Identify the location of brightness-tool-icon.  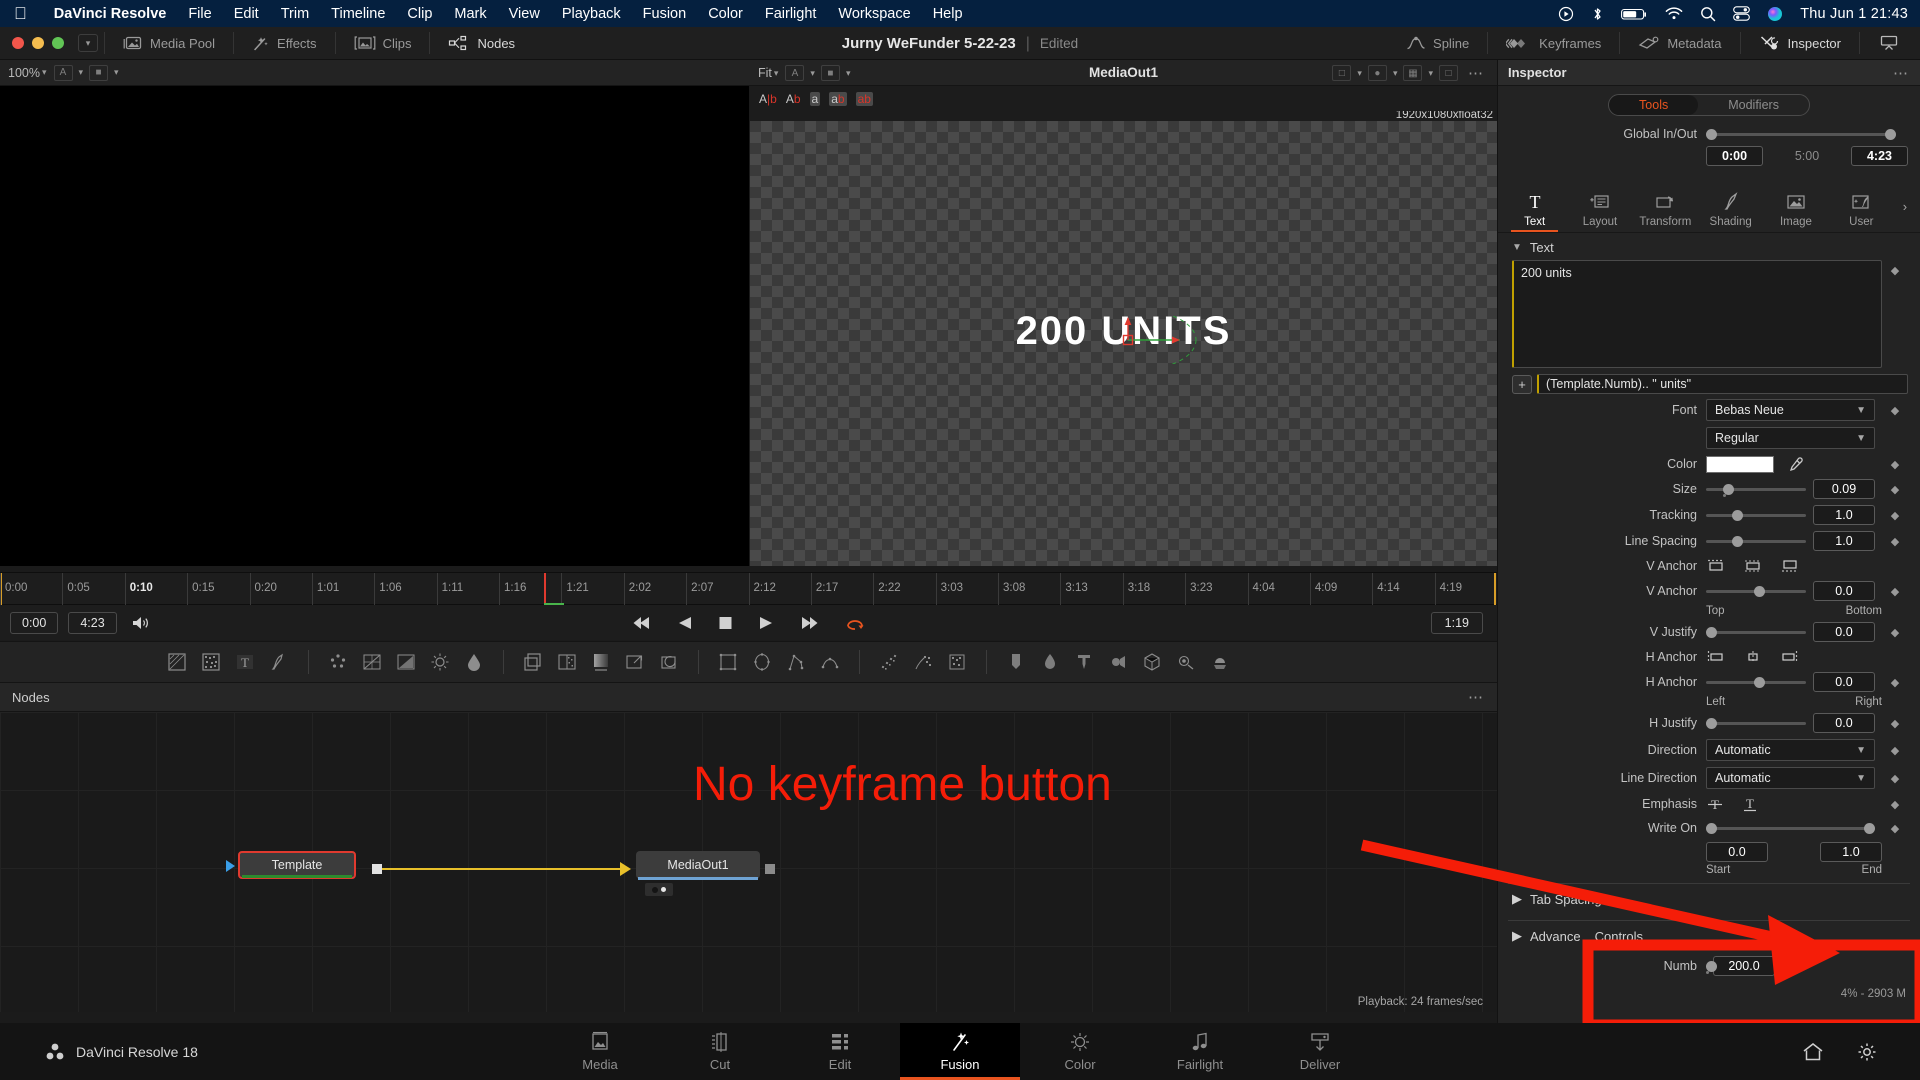
(440, 662).